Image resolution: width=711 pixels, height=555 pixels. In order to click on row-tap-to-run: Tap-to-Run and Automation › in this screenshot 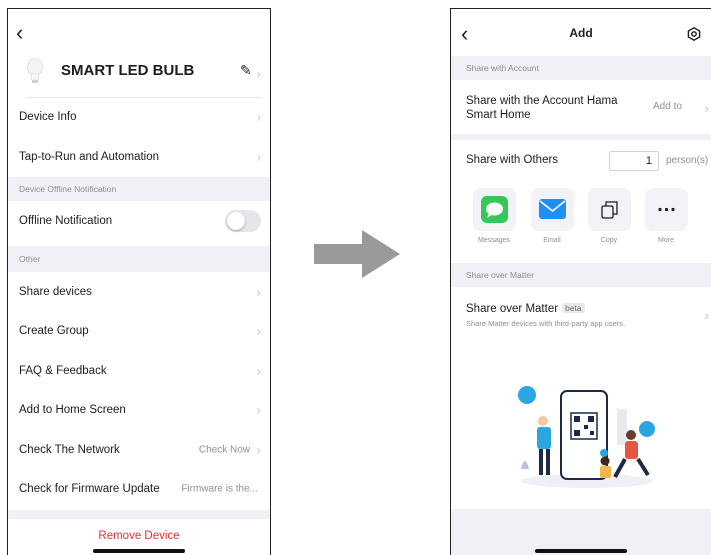, I will do `click(139, 157)`.